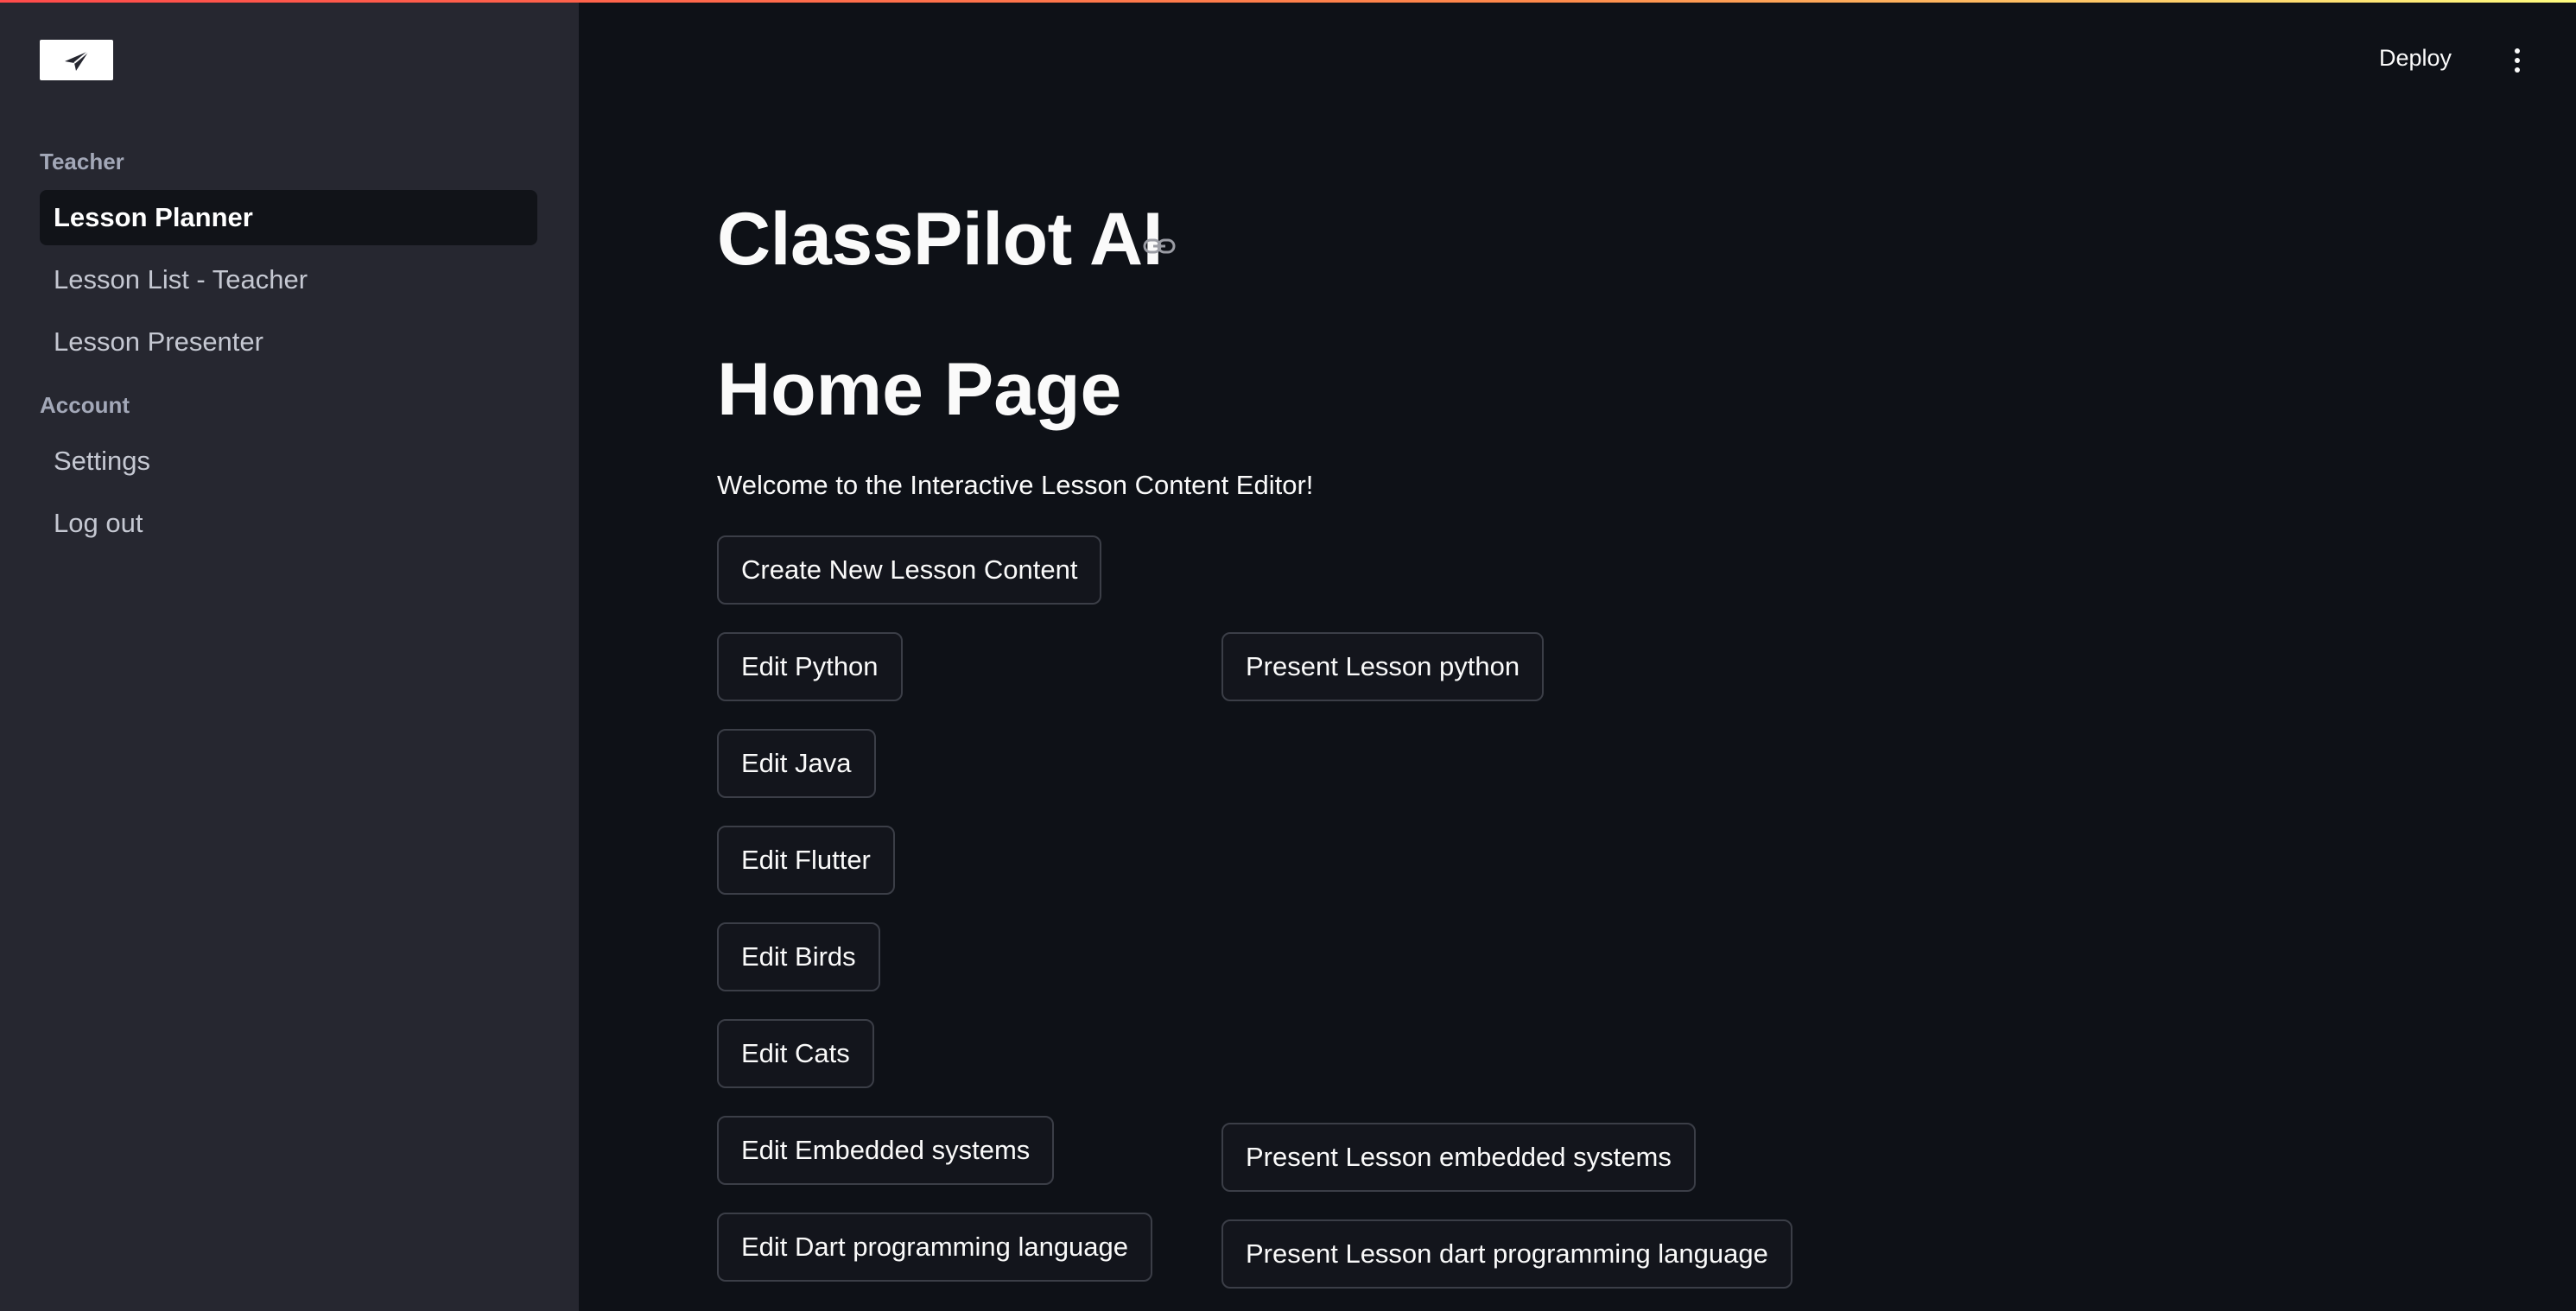  I want to click on present-embedded-systems-button: Present Lesson embedded systems, so click(1458, 1157).